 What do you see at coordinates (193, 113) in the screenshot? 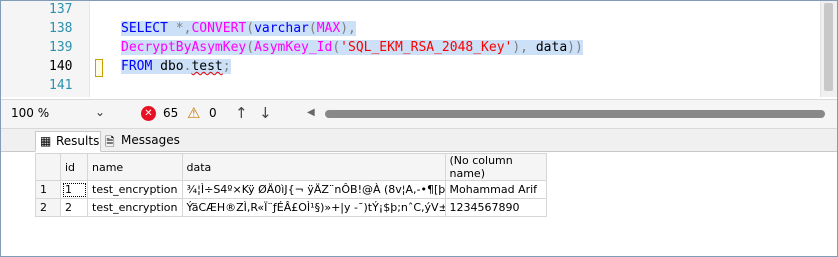
I see `warning-icon: ⚠` at bounding box center [193, 113].